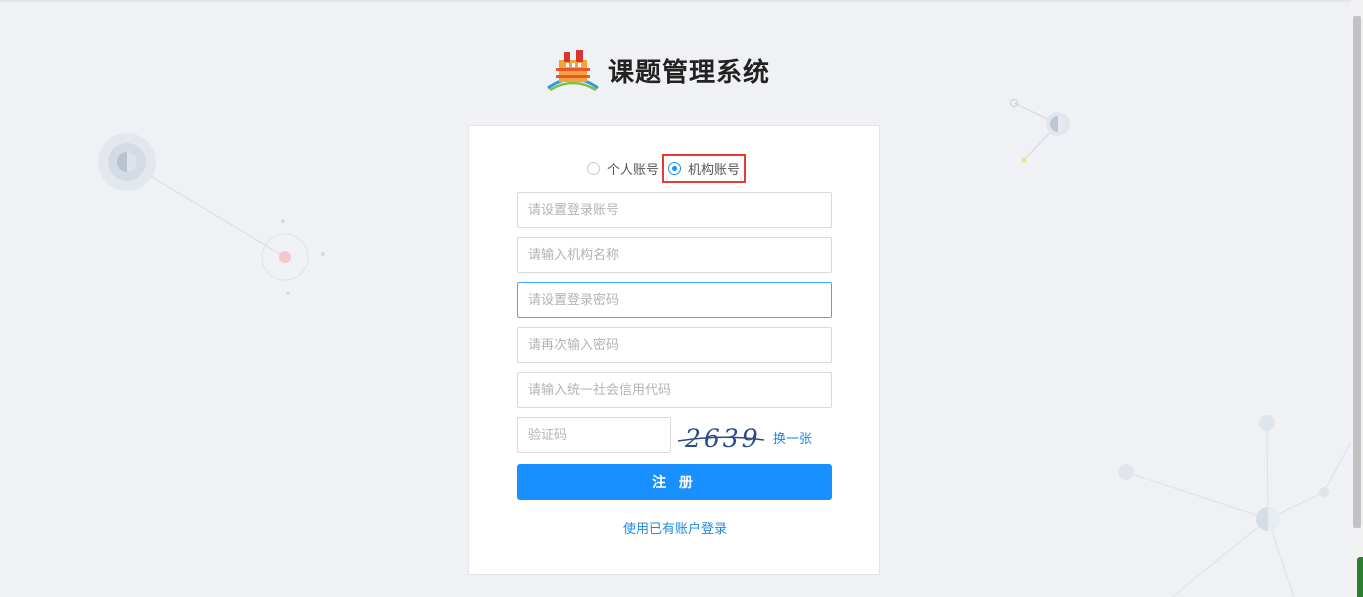 The image size is (1363, 597). I want to click on password-input, so click(674, 300).